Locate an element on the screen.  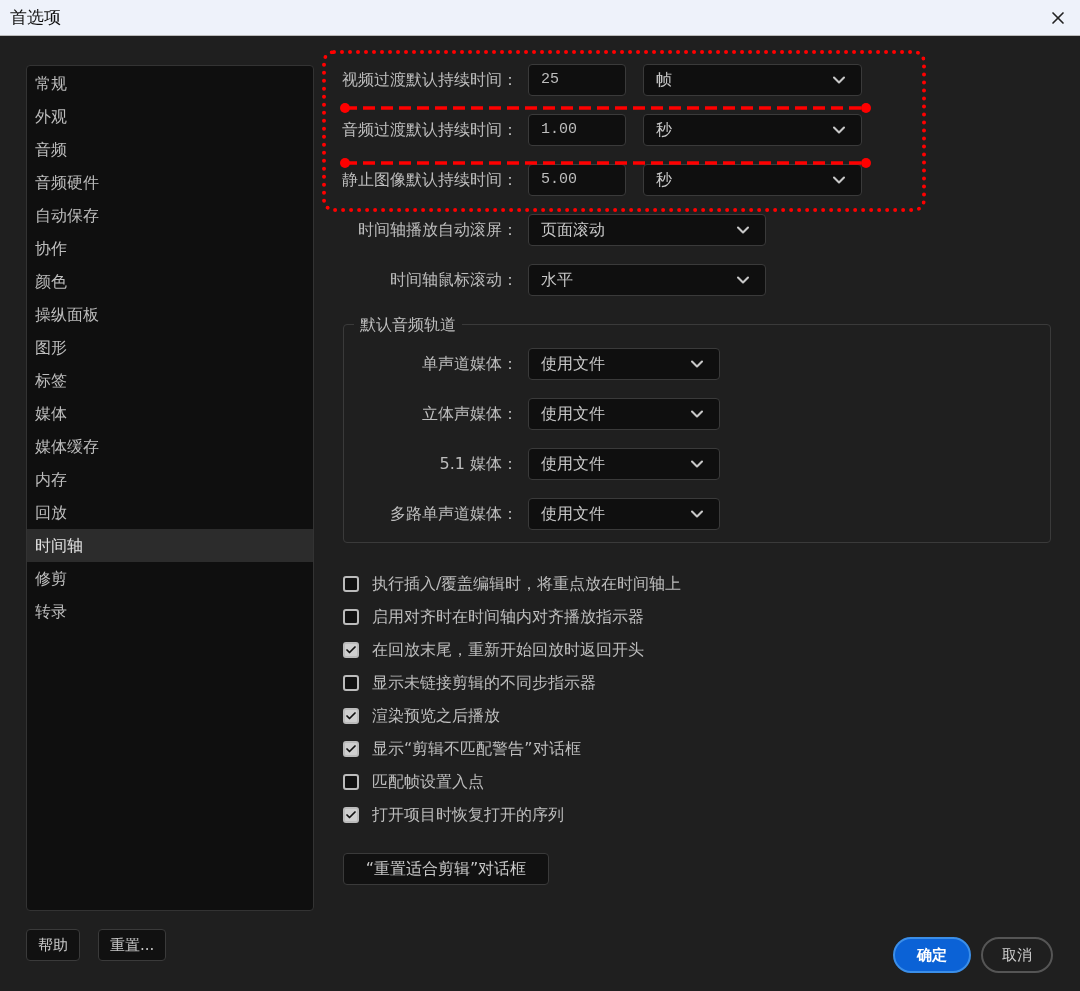
field-label: 静止图像默认持续时间： is located at coordinates (429, 180).